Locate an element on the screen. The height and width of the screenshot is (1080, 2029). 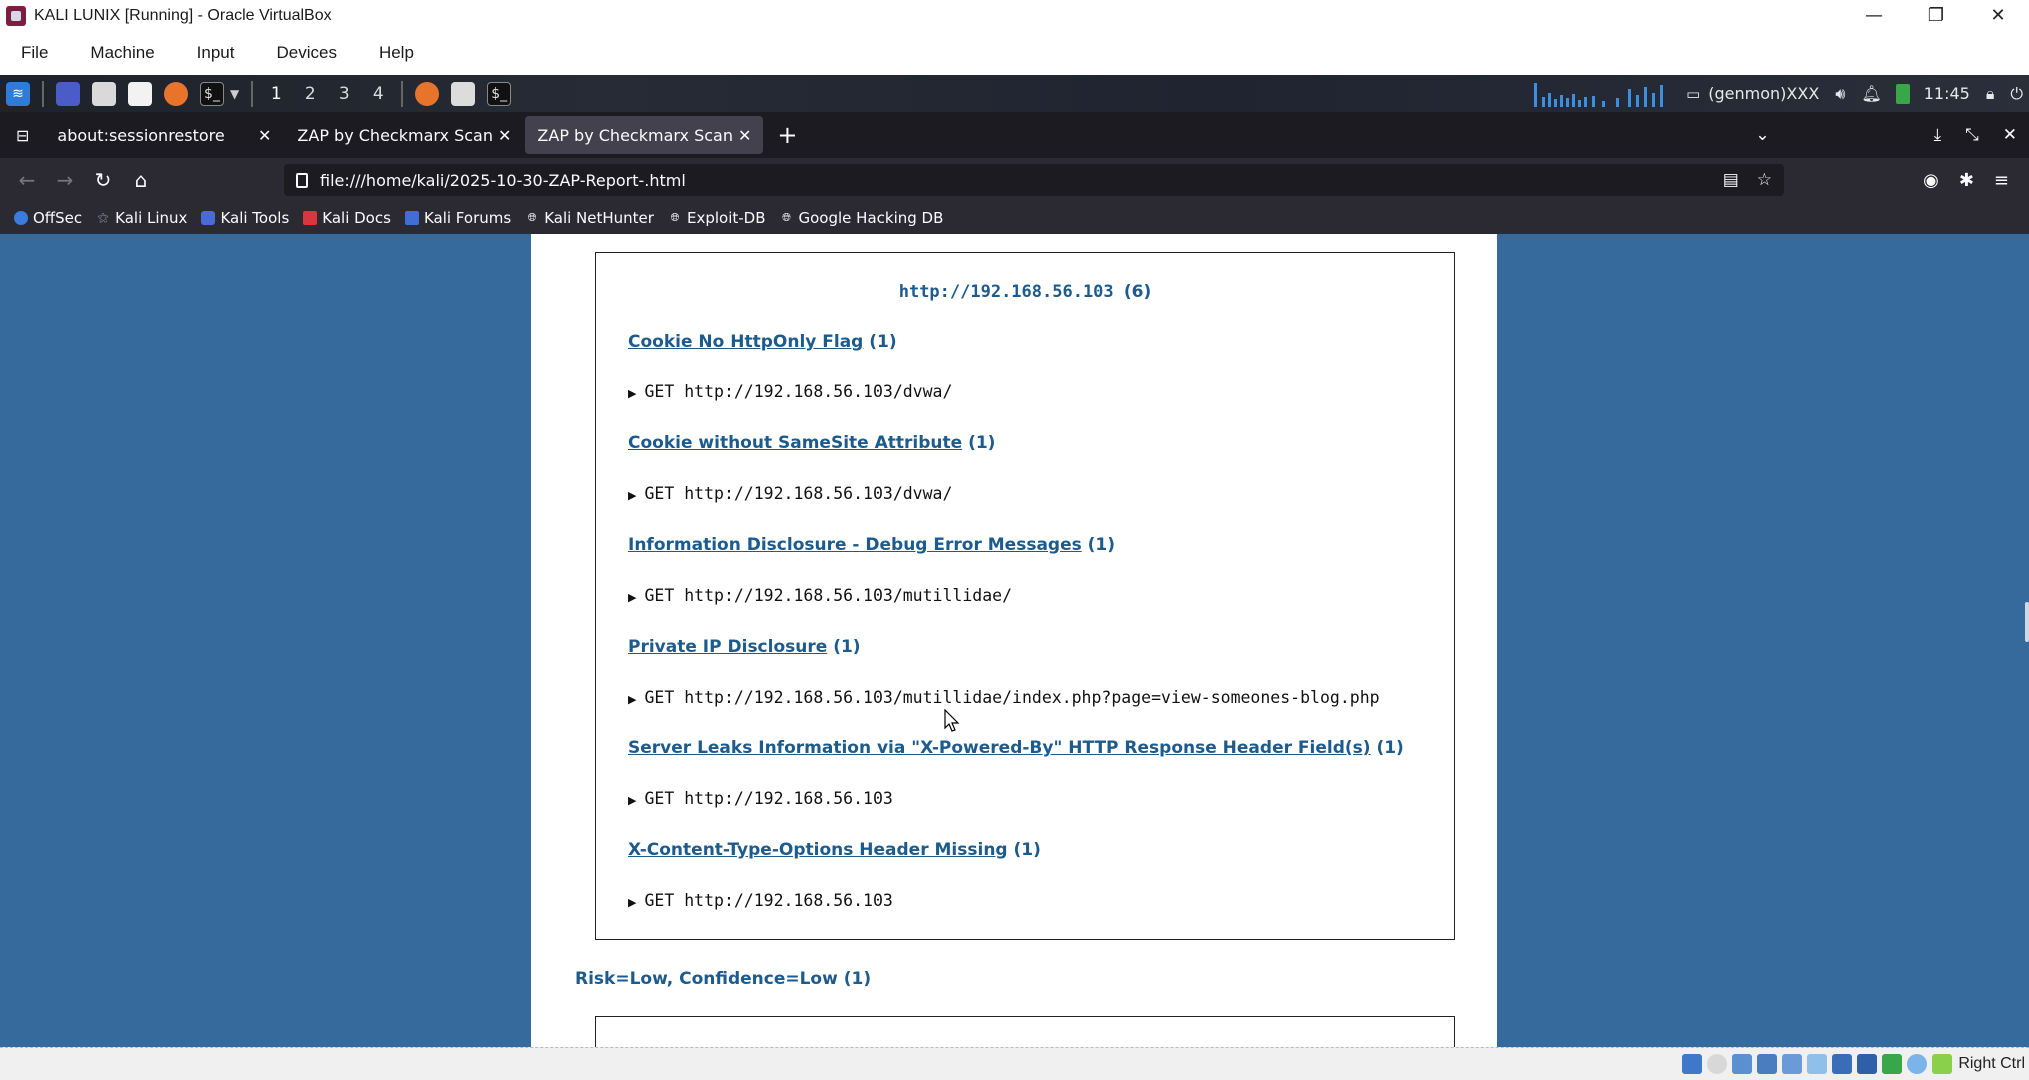
text-editor-icon is located at coordinates (140, 93).